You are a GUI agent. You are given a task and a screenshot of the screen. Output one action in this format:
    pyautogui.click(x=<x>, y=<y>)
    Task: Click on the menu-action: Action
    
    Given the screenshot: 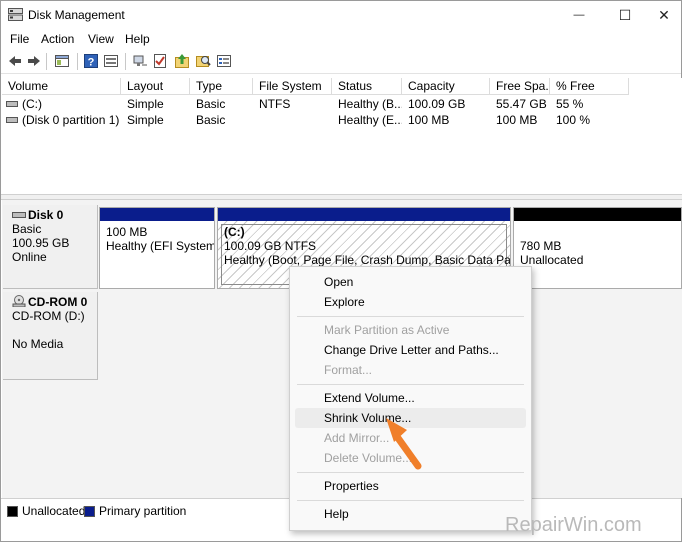 What is the action you would take?
    pyautogui.click(x=57, y=39)
    